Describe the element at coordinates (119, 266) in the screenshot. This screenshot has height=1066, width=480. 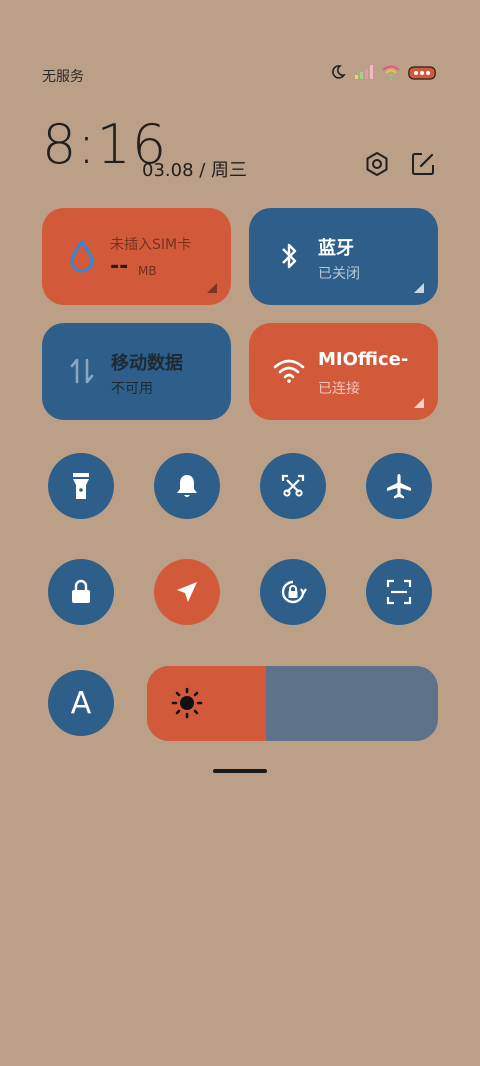
I see `data-usage-value: --` at that location.